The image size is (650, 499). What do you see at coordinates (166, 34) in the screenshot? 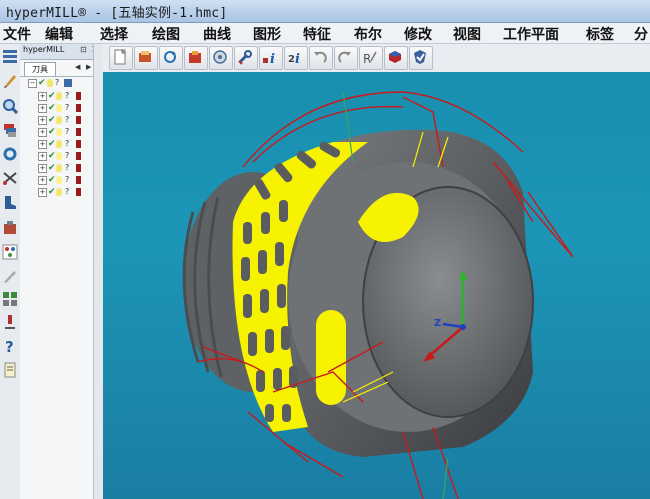
I see `menu-draw: 绘图` at bounding box center [166, 34].